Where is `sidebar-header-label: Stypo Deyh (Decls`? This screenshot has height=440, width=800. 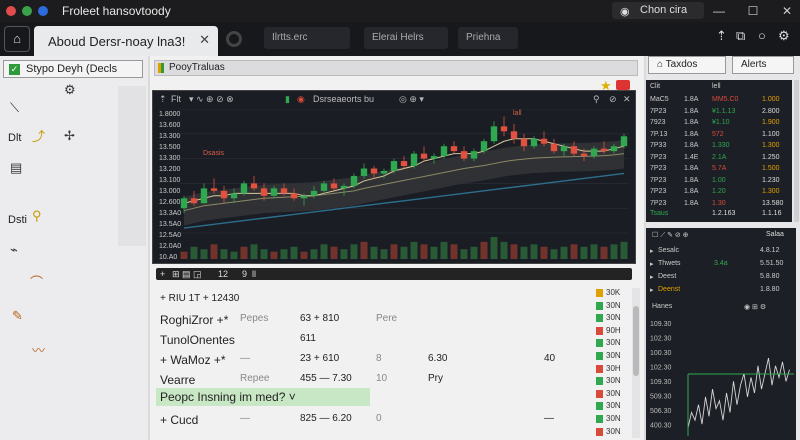
sidebar-header-label: Stypo Deyh (Decls is located at coordinates (72, 69).